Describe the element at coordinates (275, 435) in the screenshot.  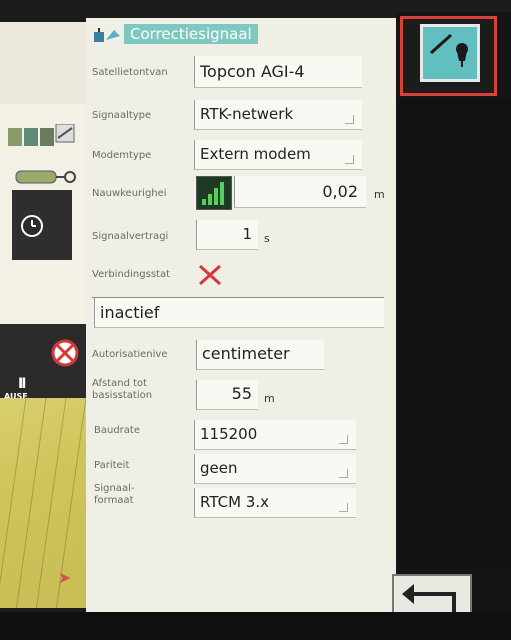
I see `baudrate-select: 115200` at that location.